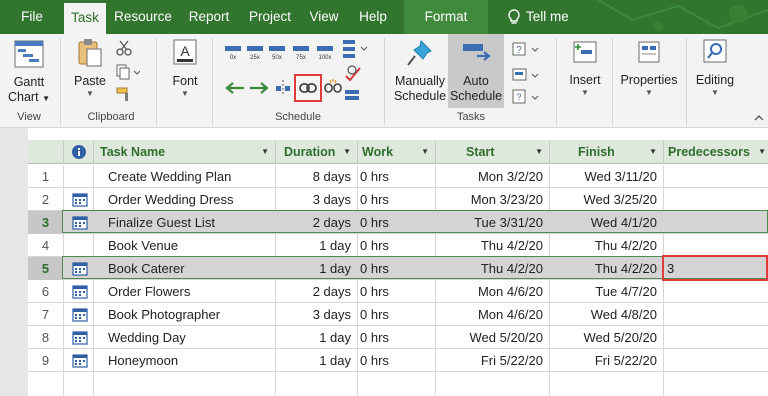 This screenshot has height=396, width=768. I want to click on finish-cell, so click(607, 383).